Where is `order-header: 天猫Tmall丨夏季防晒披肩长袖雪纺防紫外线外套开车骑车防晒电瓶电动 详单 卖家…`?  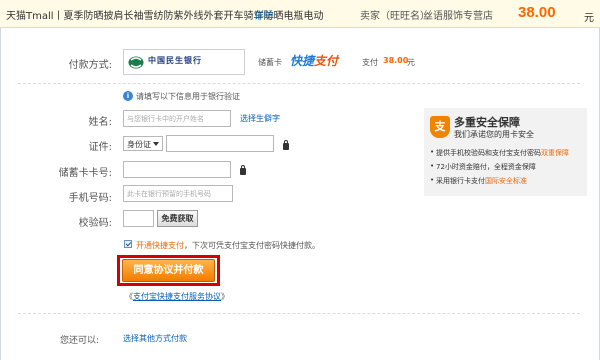
order-header: 天猫Tmall丨夏季防晒披肩长袖雪纺防紫外线外套开车骑车防晒电瓶电动 详单 卖家… is located at coordinates (300, 14).